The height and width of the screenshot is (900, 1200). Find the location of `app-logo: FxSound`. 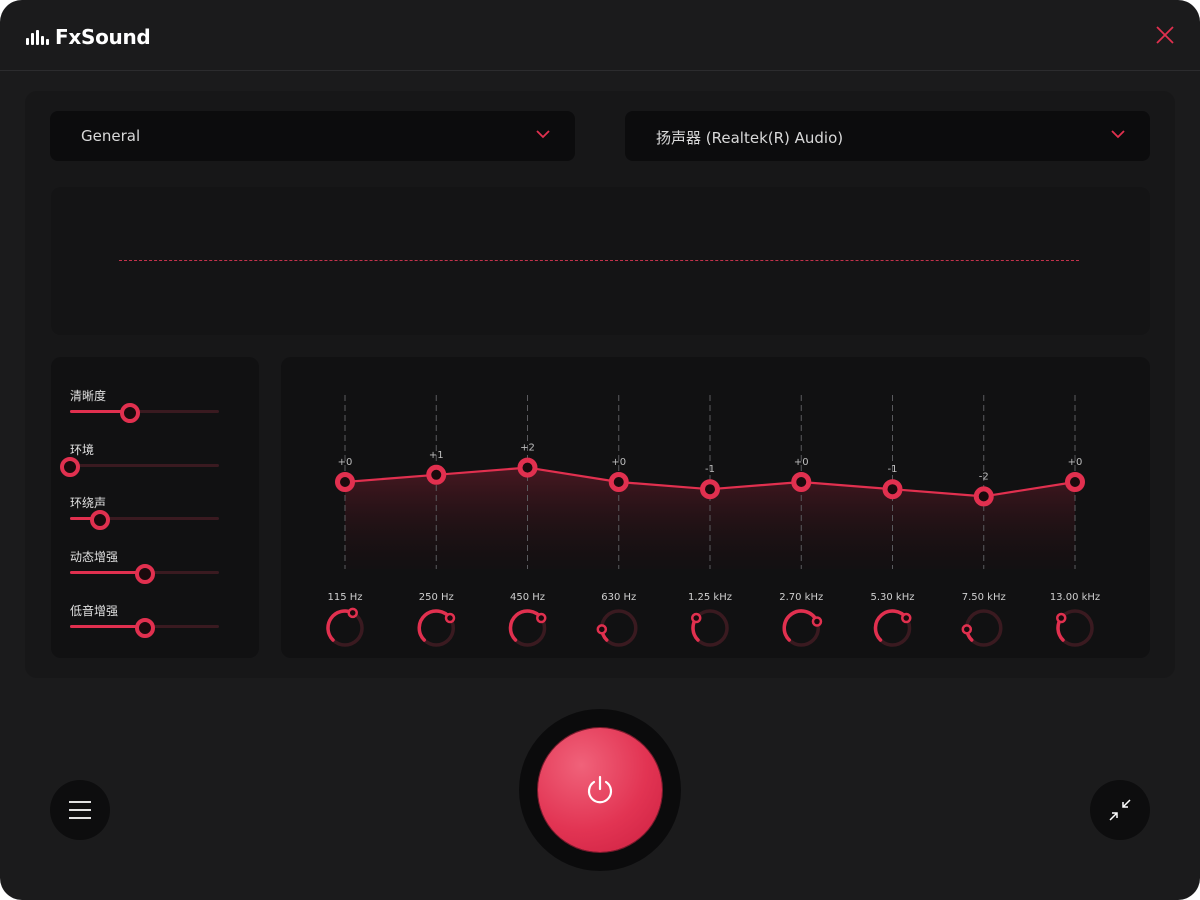

app-logo: FxSound is located at coordinates (88, 37).